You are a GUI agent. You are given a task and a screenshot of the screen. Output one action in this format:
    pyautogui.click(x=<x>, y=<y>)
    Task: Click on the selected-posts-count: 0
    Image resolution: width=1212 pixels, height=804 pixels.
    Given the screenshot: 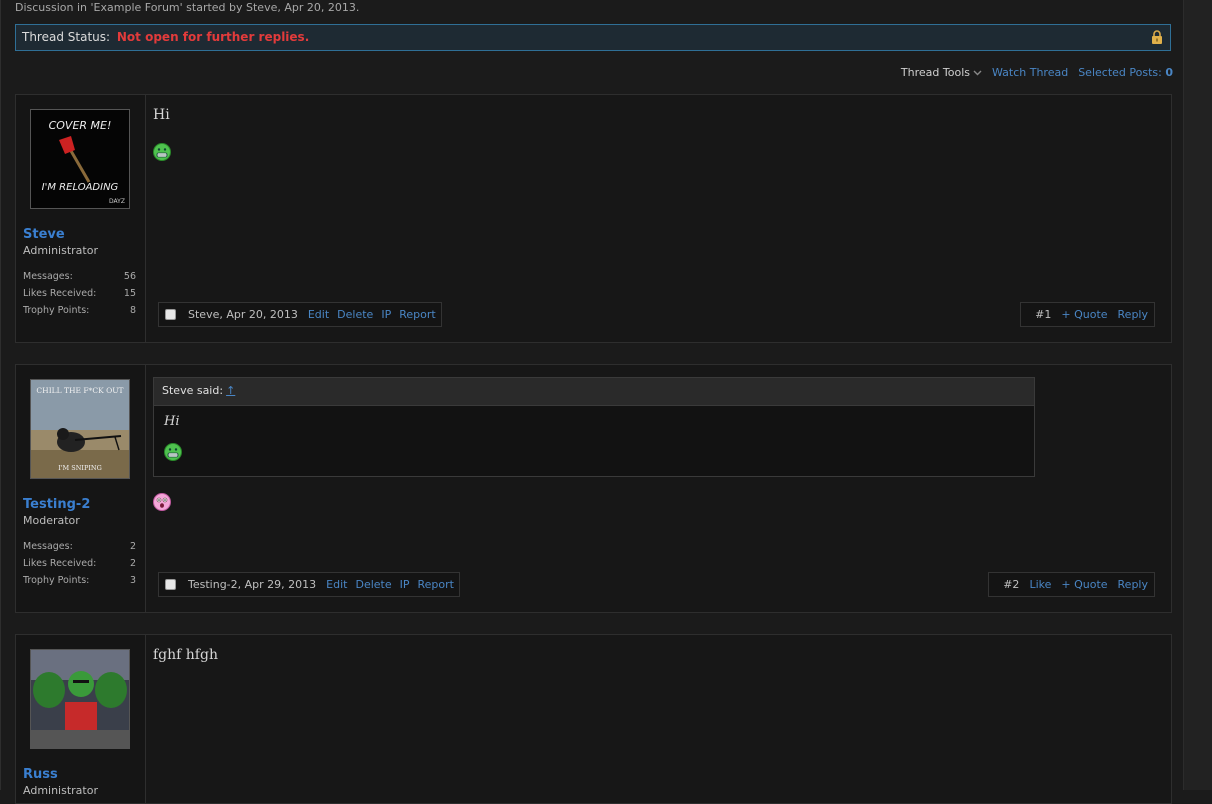 What is the action you would take?
    pyautogui.click(x=1169, y=72)
    